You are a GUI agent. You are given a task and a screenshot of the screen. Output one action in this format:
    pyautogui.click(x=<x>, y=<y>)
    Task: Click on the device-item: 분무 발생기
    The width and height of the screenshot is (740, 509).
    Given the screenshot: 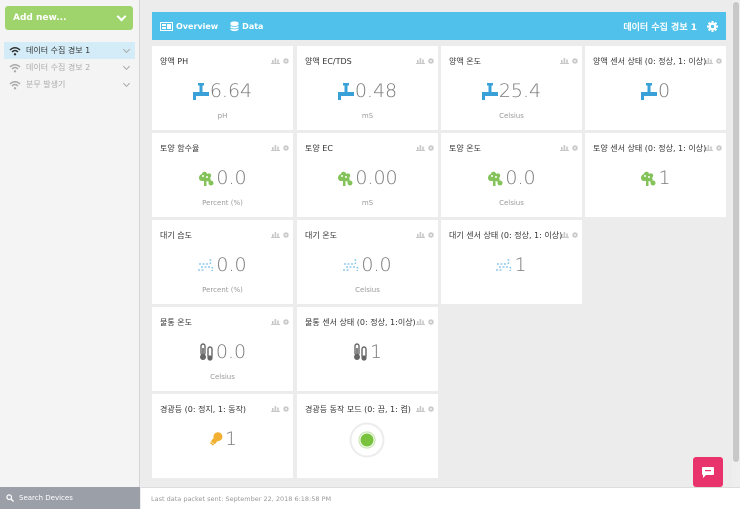 What is the action you would take?
    pyautogui.click(x=69, y=84)
    